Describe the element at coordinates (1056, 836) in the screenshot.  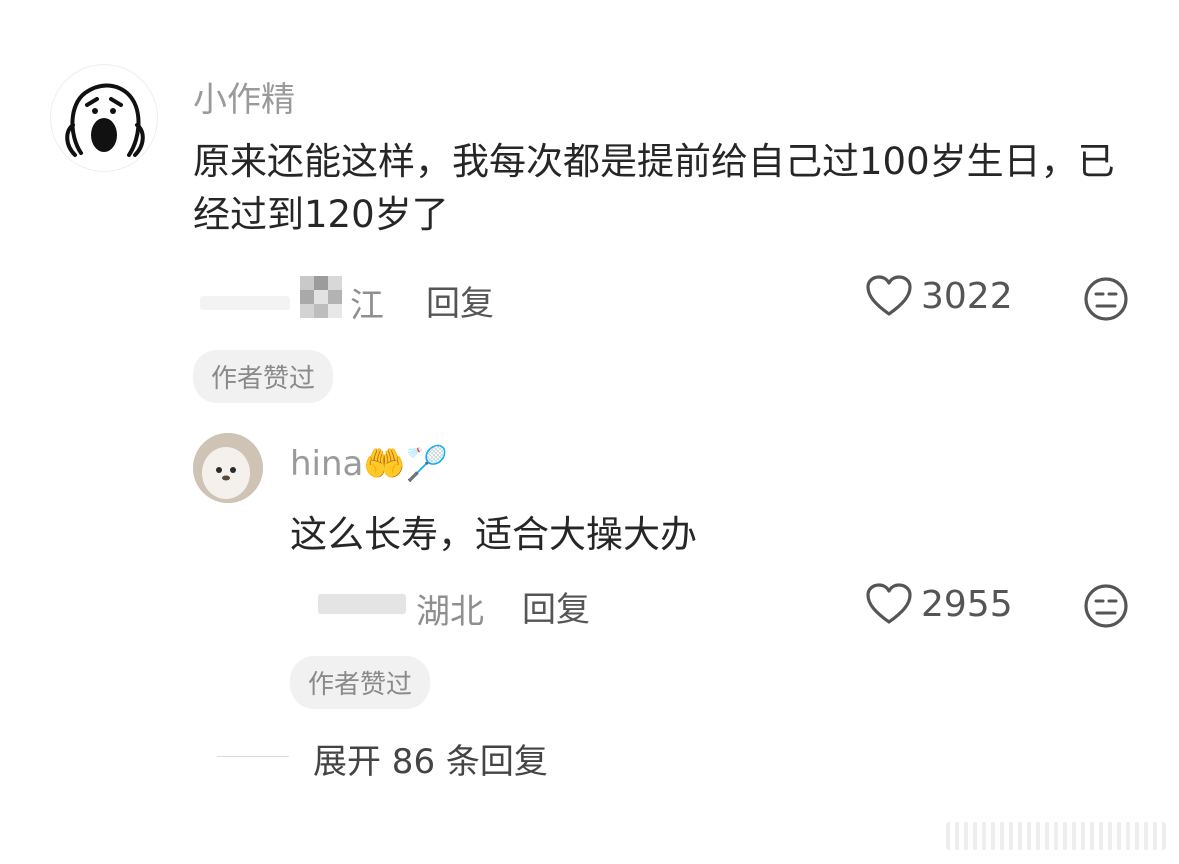
I see `watermark` at that location.